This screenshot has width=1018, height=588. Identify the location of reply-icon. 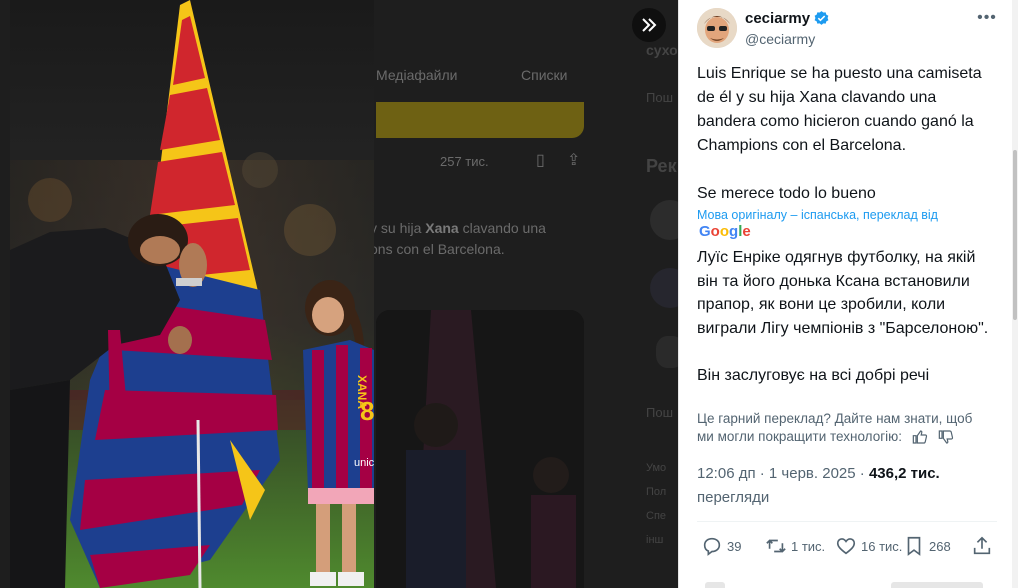
(712, 546).